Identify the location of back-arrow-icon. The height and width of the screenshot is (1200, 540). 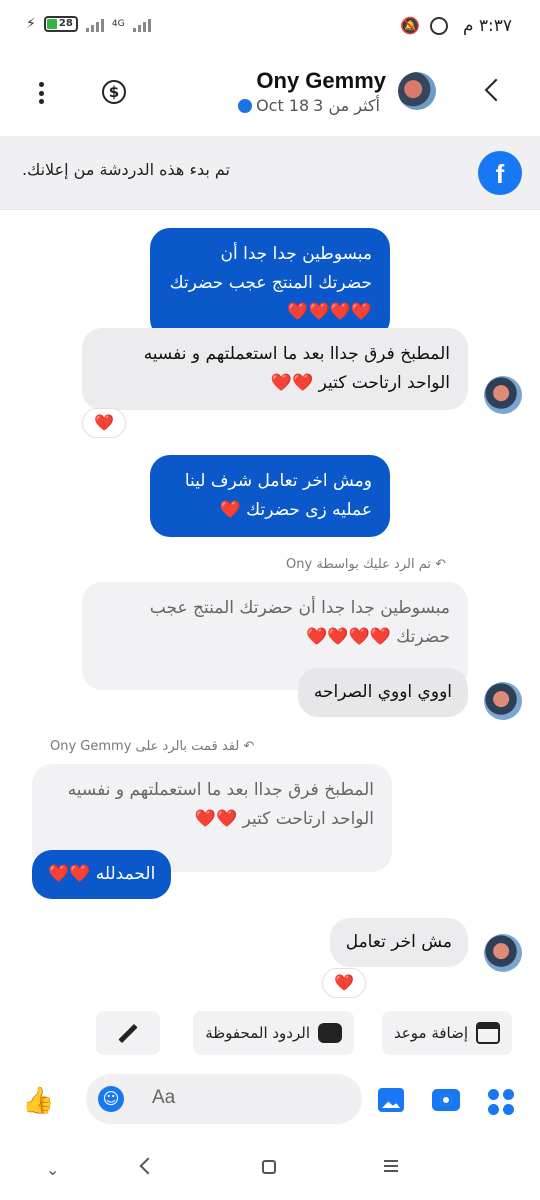
(496, 90).